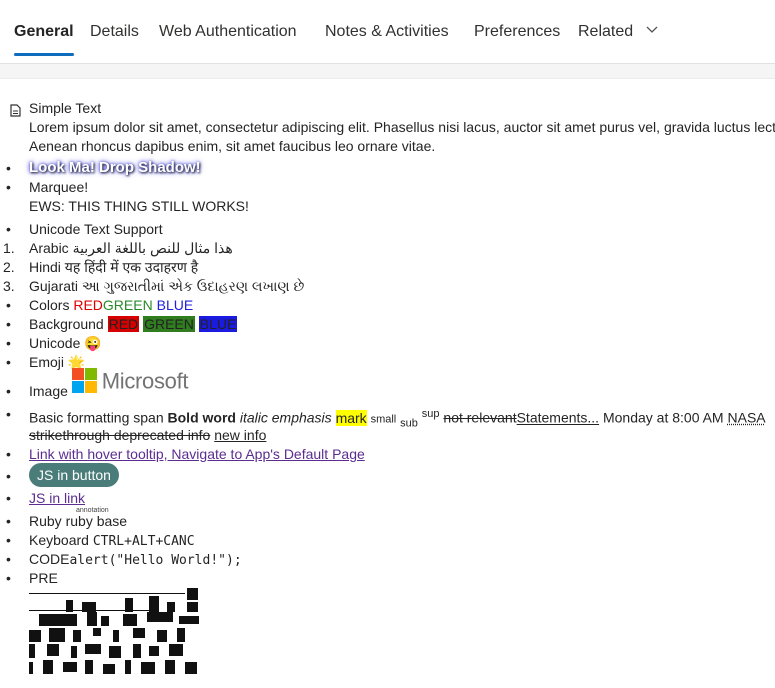  I want to click on background-row: Background RED GREEN BLUE, so click(133, 324).